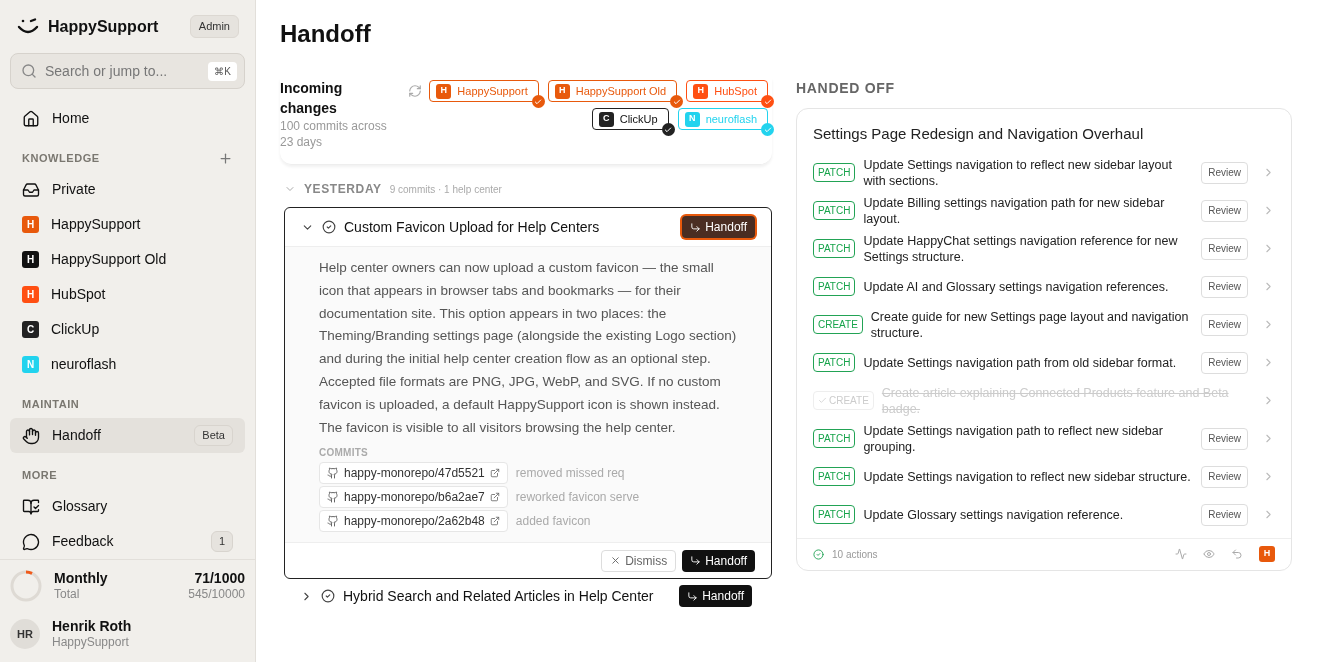 Image resolution: width=1329 pixels, height=662 pixels. What do you see at coordinates (1020, 362) in the screenshot?
I see `action-text: Update Settings navigation path from old sidebar format.` at bounding box center [1020, 362].